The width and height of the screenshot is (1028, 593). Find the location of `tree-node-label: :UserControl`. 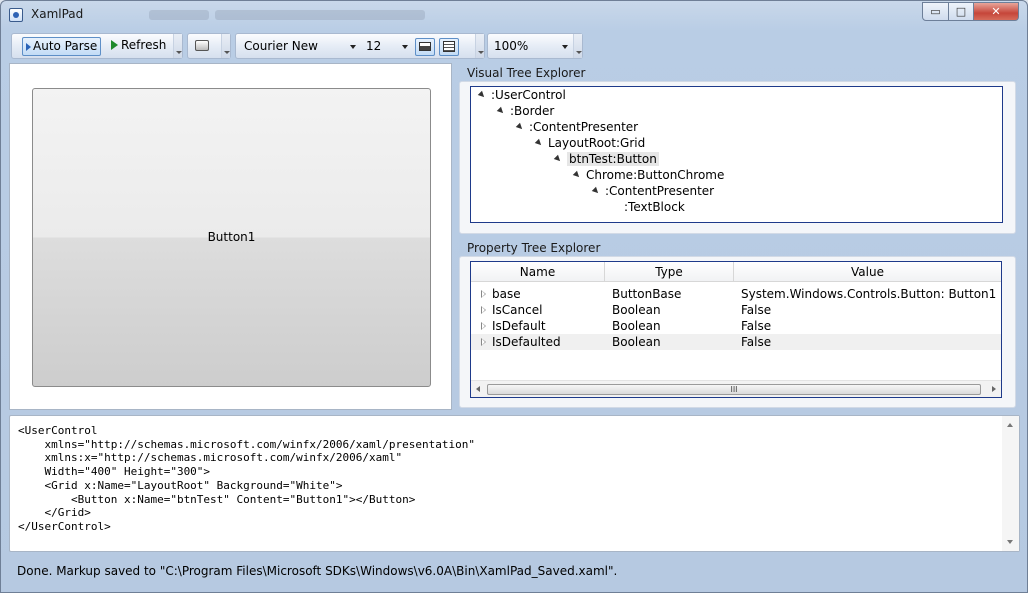

tree-node-label: :UserControl is located at coordinates (528, 95).